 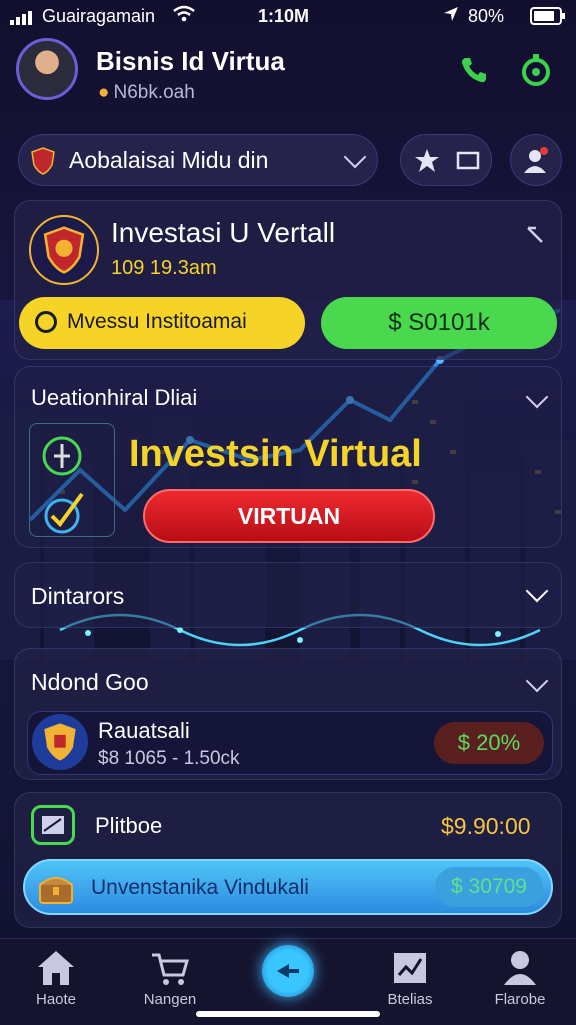 I want to click on nav-item-stats: Btelias, so click(x=410, y=977).